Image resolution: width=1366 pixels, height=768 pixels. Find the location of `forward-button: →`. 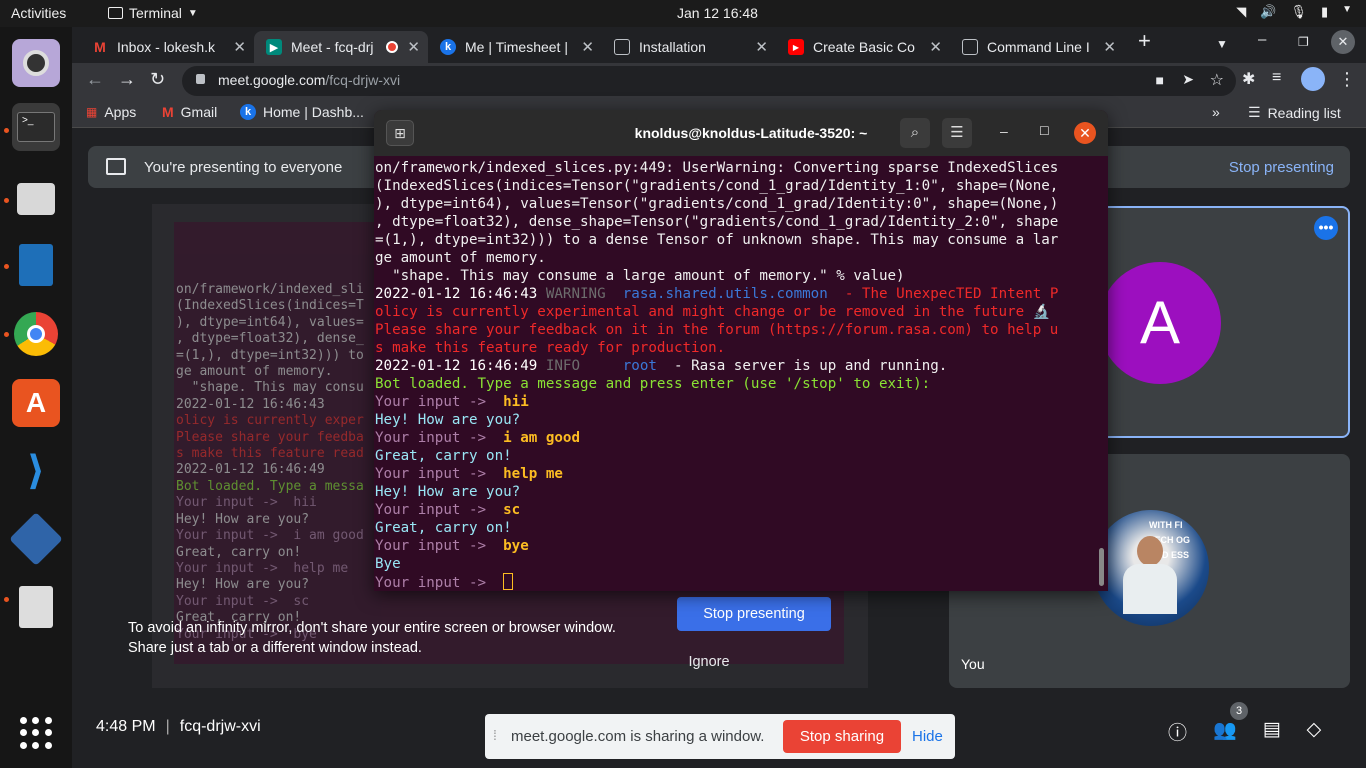

forward-button: → is located at coordinates (127, 79).